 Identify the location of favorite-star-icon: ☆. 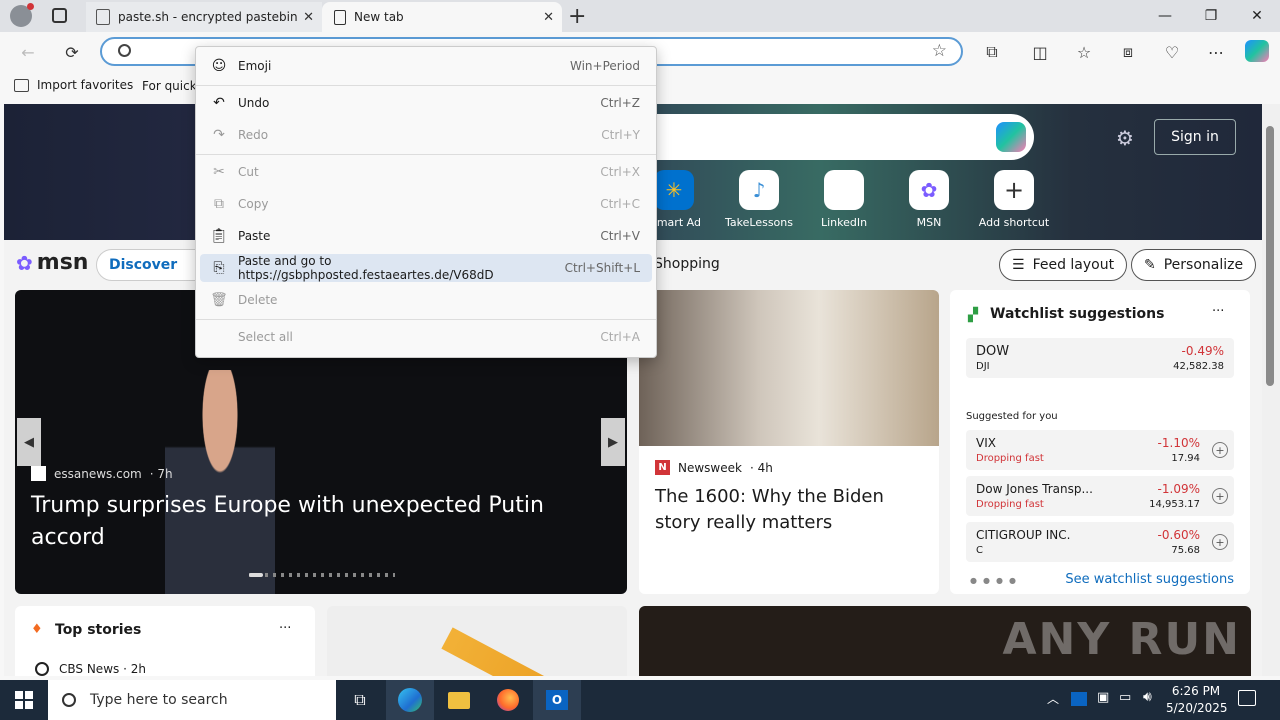
(939, 51).